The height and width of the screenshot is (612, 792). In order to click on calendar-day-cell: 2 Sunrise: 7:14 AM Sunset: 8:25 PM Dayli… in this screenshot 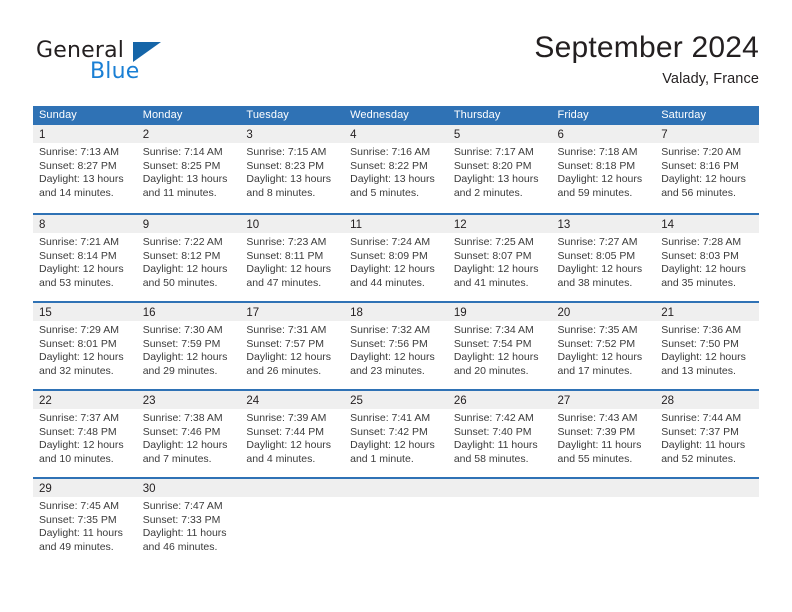, I will do `click(188, 169)`.